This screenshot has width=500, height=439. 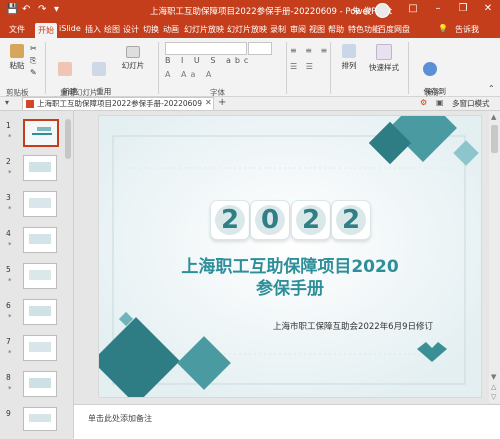 I want to click on document-tab-name: 上海职工互助保障项目2022参保手册-20220609, so click(x=119, y=103).